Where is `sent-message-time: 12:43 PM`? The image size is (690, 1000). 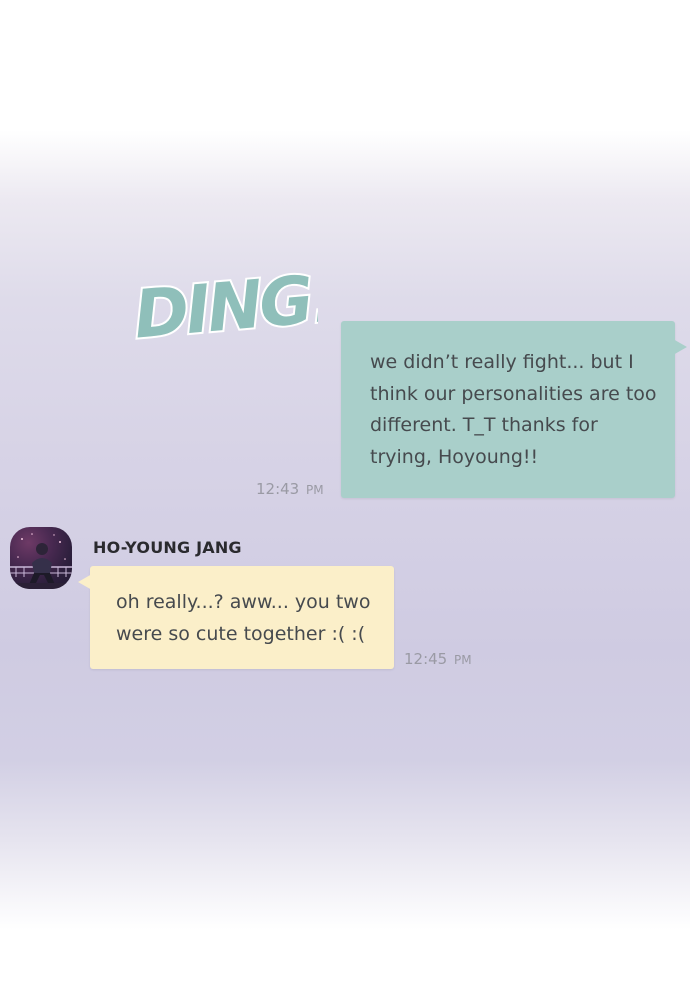
sent-message-time: 12:43 PM is located at coordinates (290, 489).